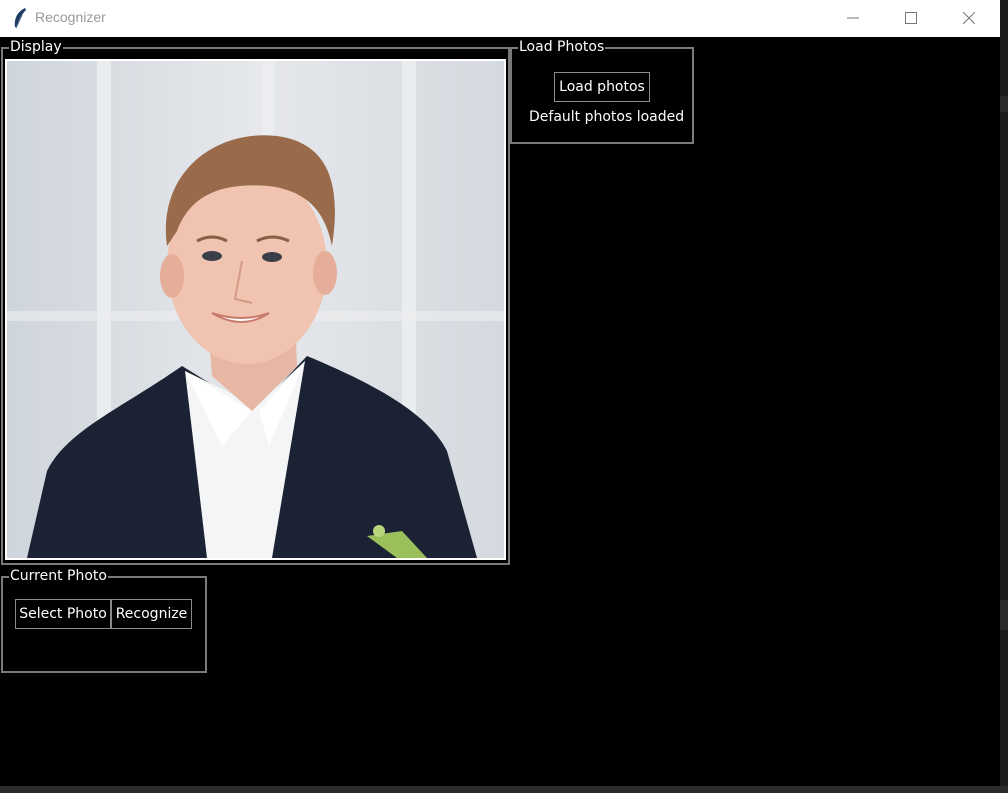 The width and height of the screenshot is (1008, 793). What do you see at coordinates (36, 47) in the screenshot?
I see `display-frame-label: Display` at bounding box center [36, 47].